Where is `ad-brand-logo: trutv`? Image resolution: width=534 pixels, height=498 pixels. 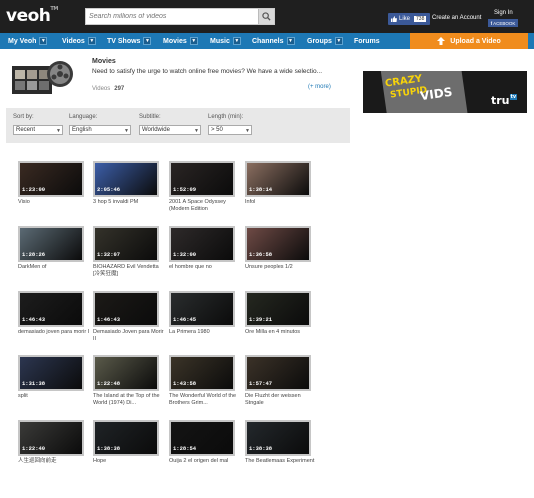 ad-brand-logo: trutv is located at coordinates (504, 100).